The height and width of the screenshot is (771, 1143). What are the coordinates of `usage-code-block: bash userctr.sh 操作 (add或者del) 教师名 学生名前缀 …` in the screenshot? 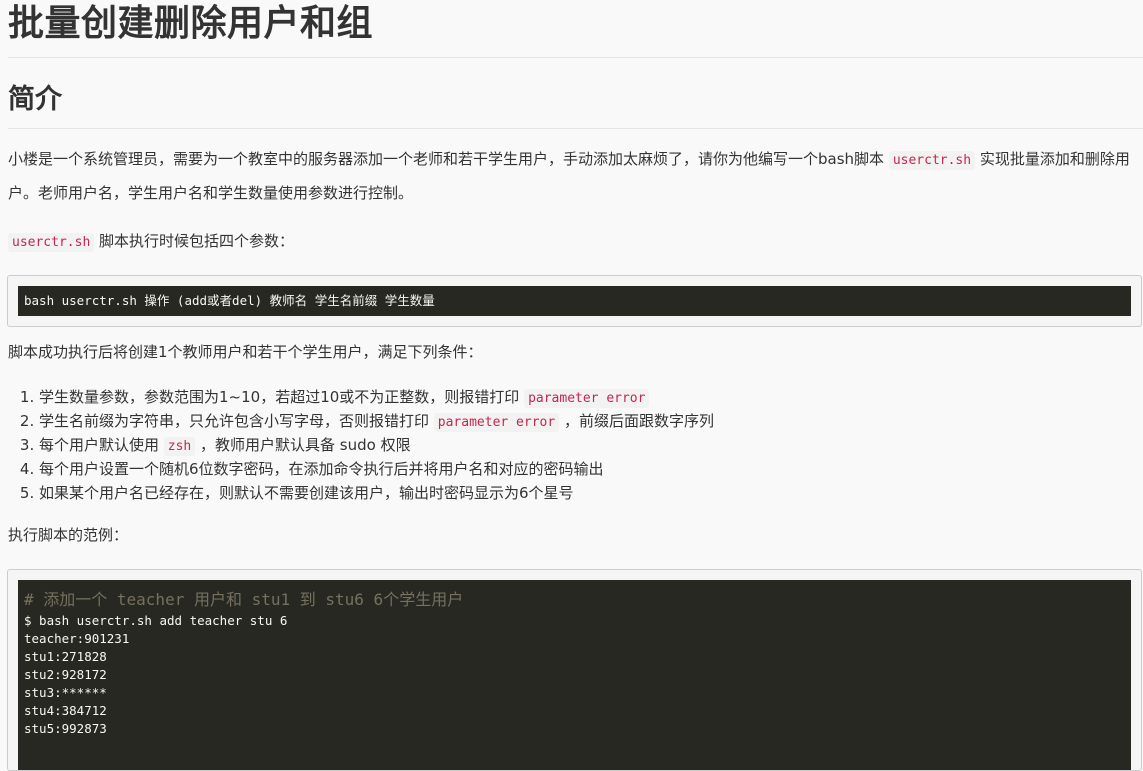 It's located at (574, 301).